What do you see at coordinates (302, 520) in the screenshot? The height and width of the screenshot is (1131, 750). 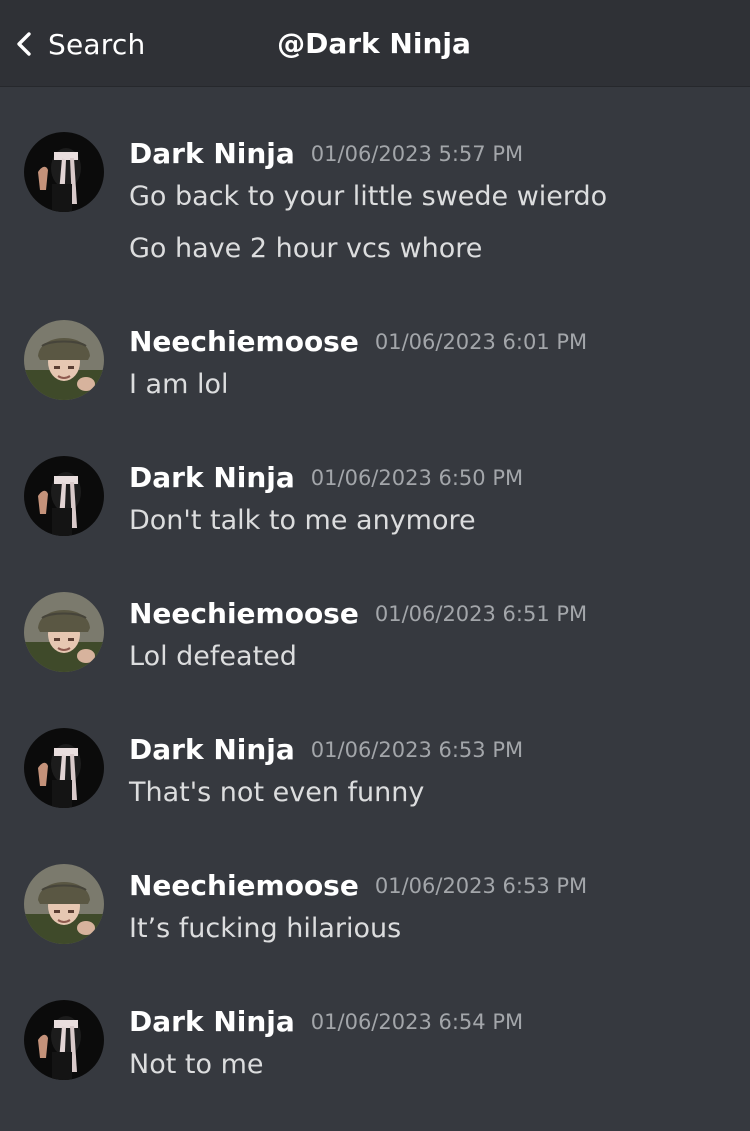 I see `message-text: Don't talk to me anymore` at bounding box center [302, 520].